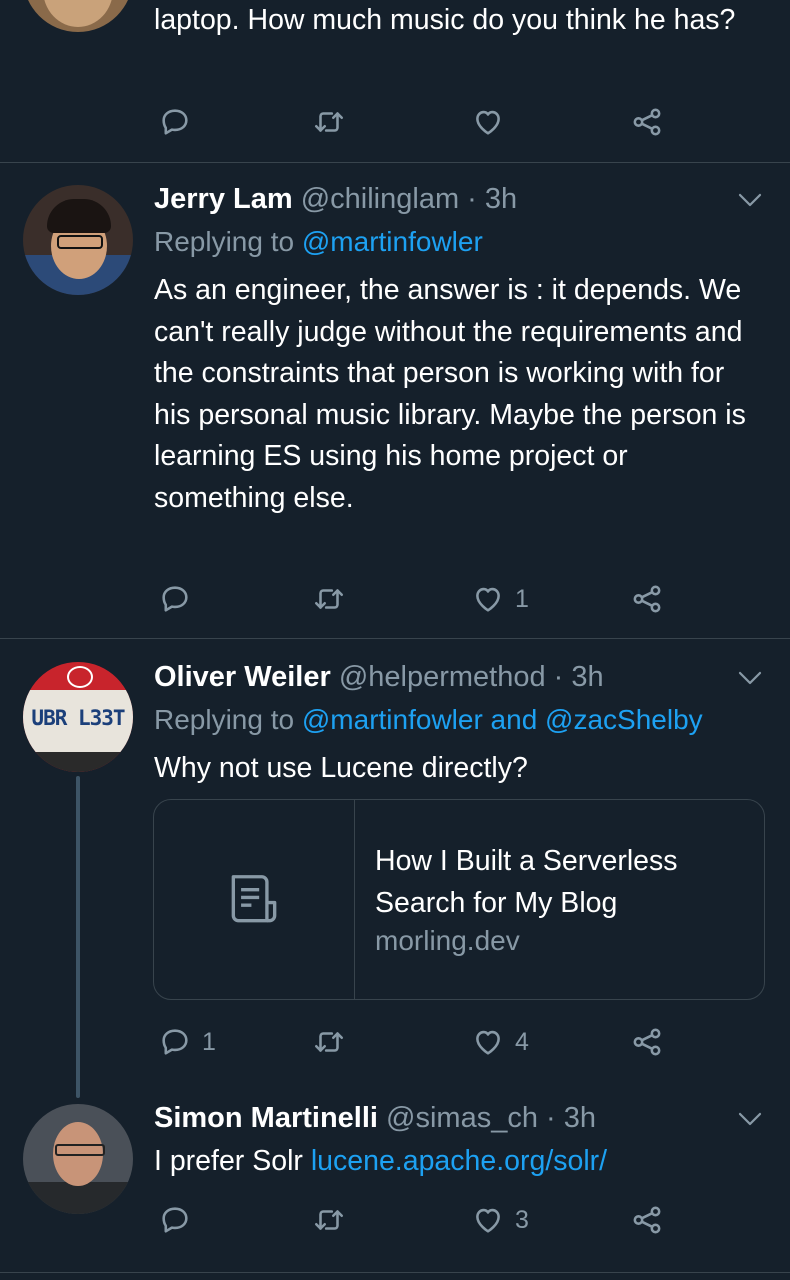 Image resolution: width=790 pixels, height=1280 pixels. Describe the element at coordinates (434, 122) in the screenshot. I see `tweet-actions` at that location.